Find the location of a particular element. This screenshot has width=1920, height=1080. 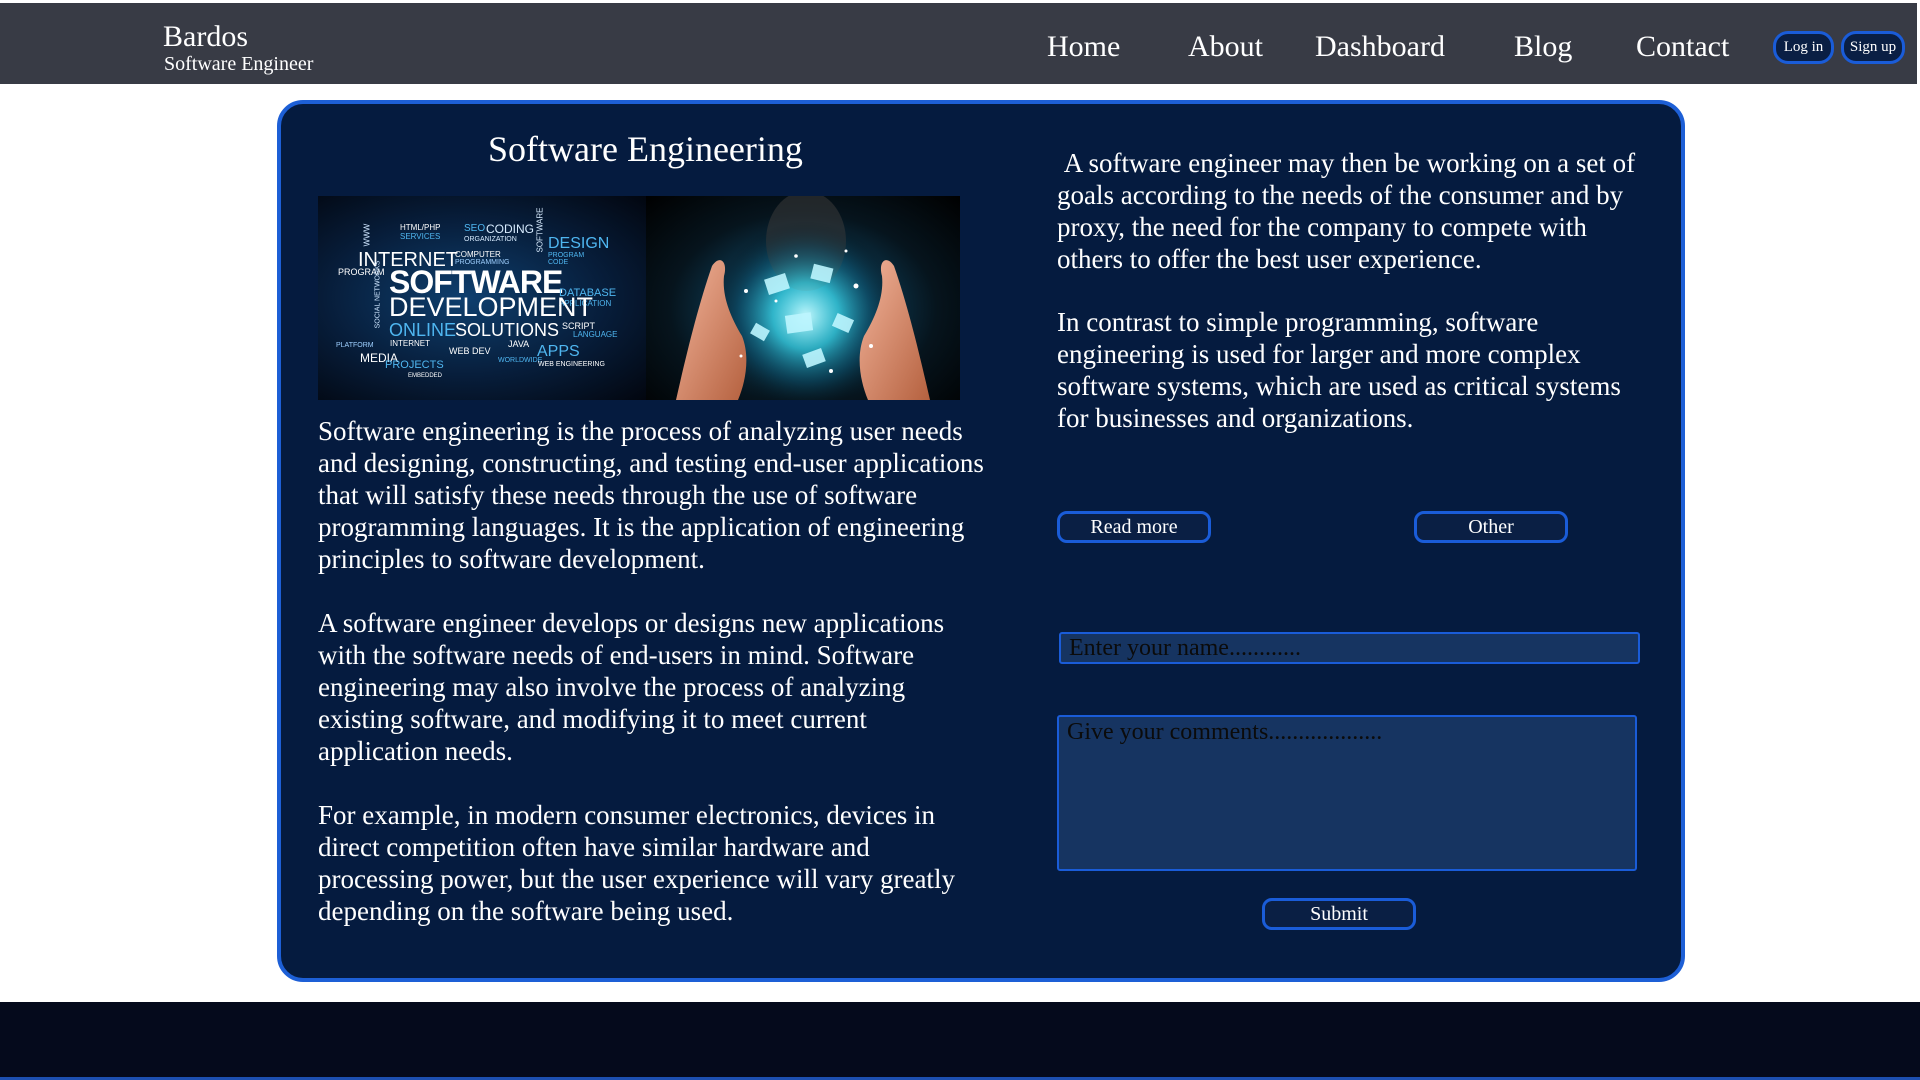

signup-button: Sign up is located at coordinates (1873, 47).